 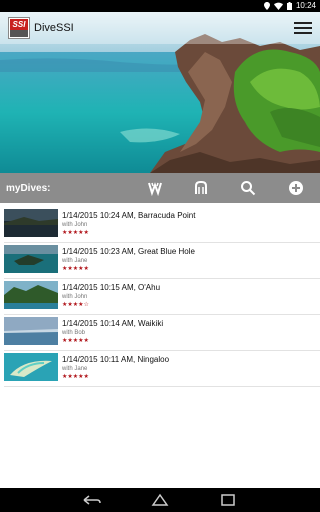 What do you see at coordinates (19, 28) in the screenshot?
I see `ssi-logo: SSI` at bounding box center [19, 28].